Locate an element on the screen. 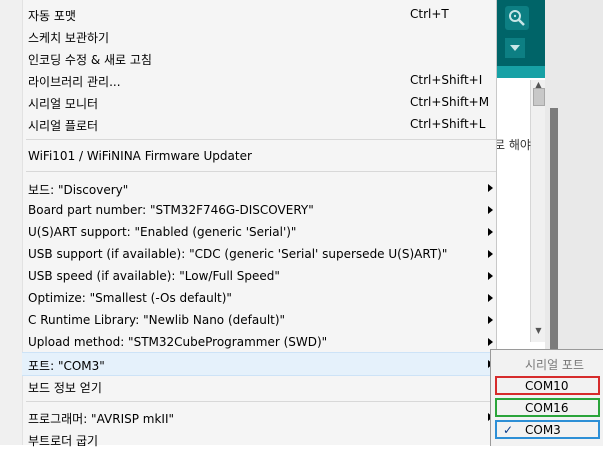  port-option-com3: ✓ COM3 is located at coordinates (547, 429).